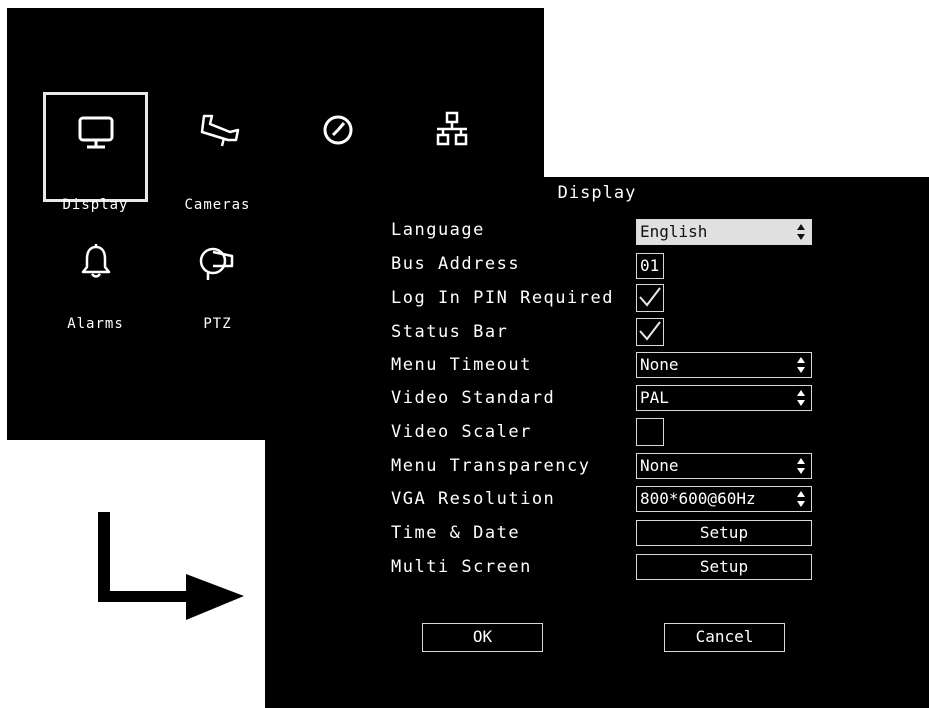 This screenshot has width=929, height=708. What do you see at coordinates (724, 398) in the screenshot?
I see `video-standard-select: PAL` at bounding box center [724, 398].